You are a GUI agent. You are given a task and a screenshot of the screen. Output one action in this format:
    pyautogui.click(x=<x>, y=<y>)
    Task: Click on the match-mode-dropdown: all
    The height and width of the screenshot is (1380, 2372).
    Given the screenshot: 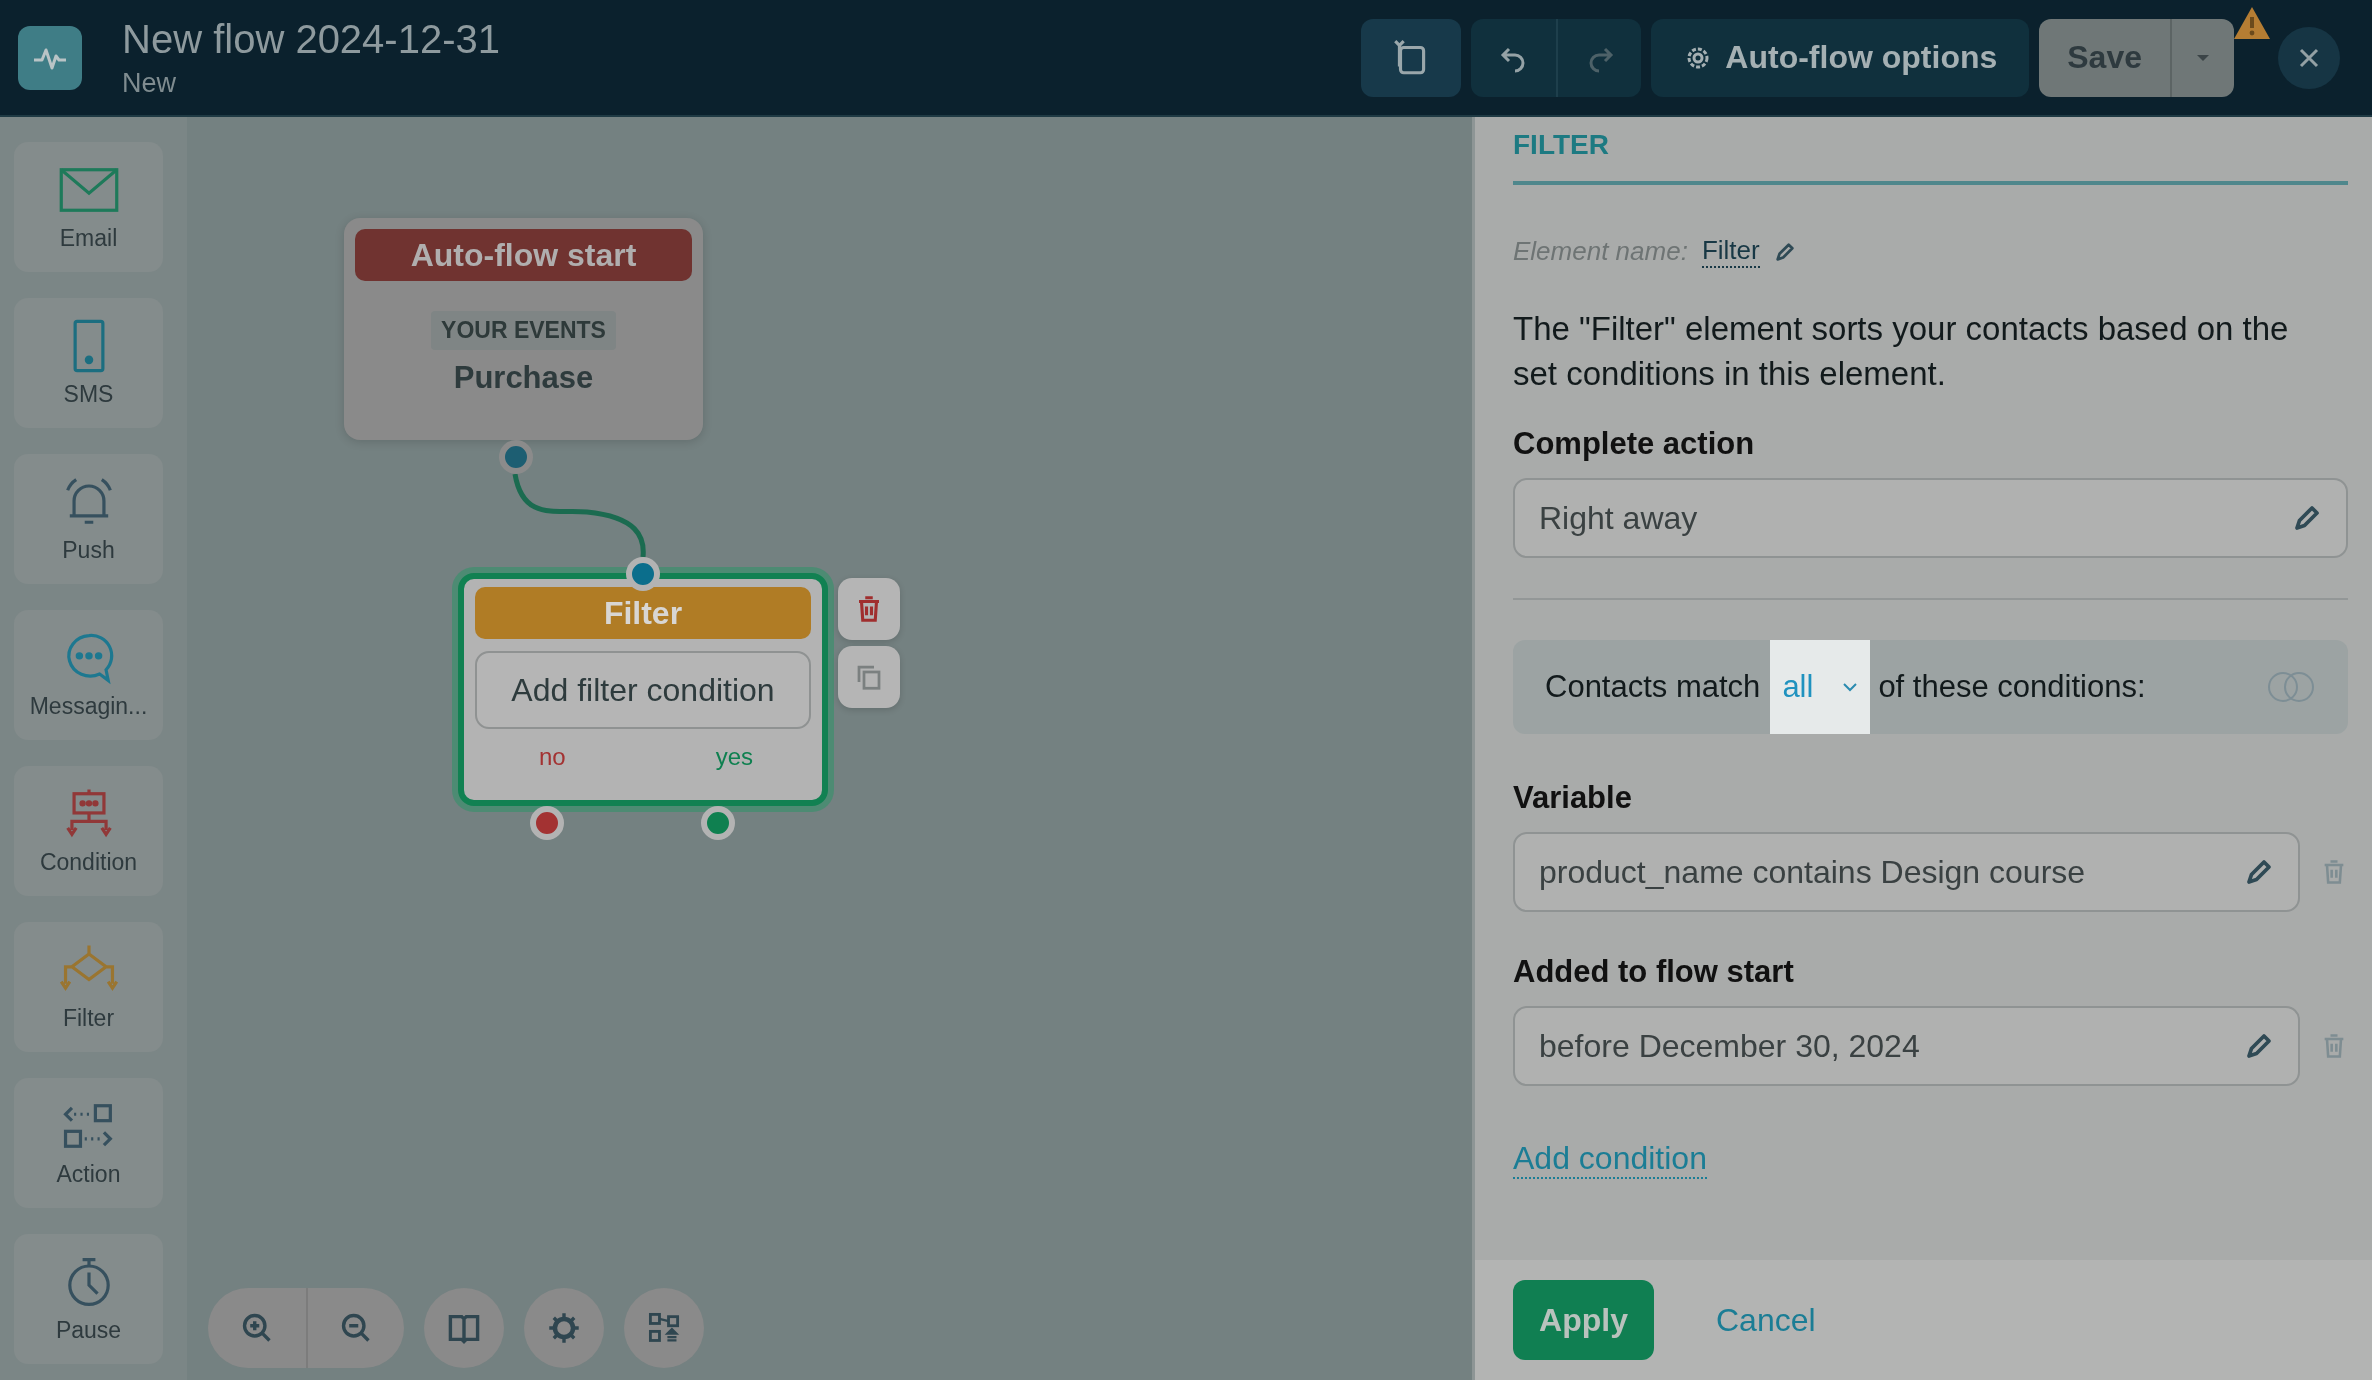 What is the action you would take?
    pyautogui.click(x=1820, y=687)
    